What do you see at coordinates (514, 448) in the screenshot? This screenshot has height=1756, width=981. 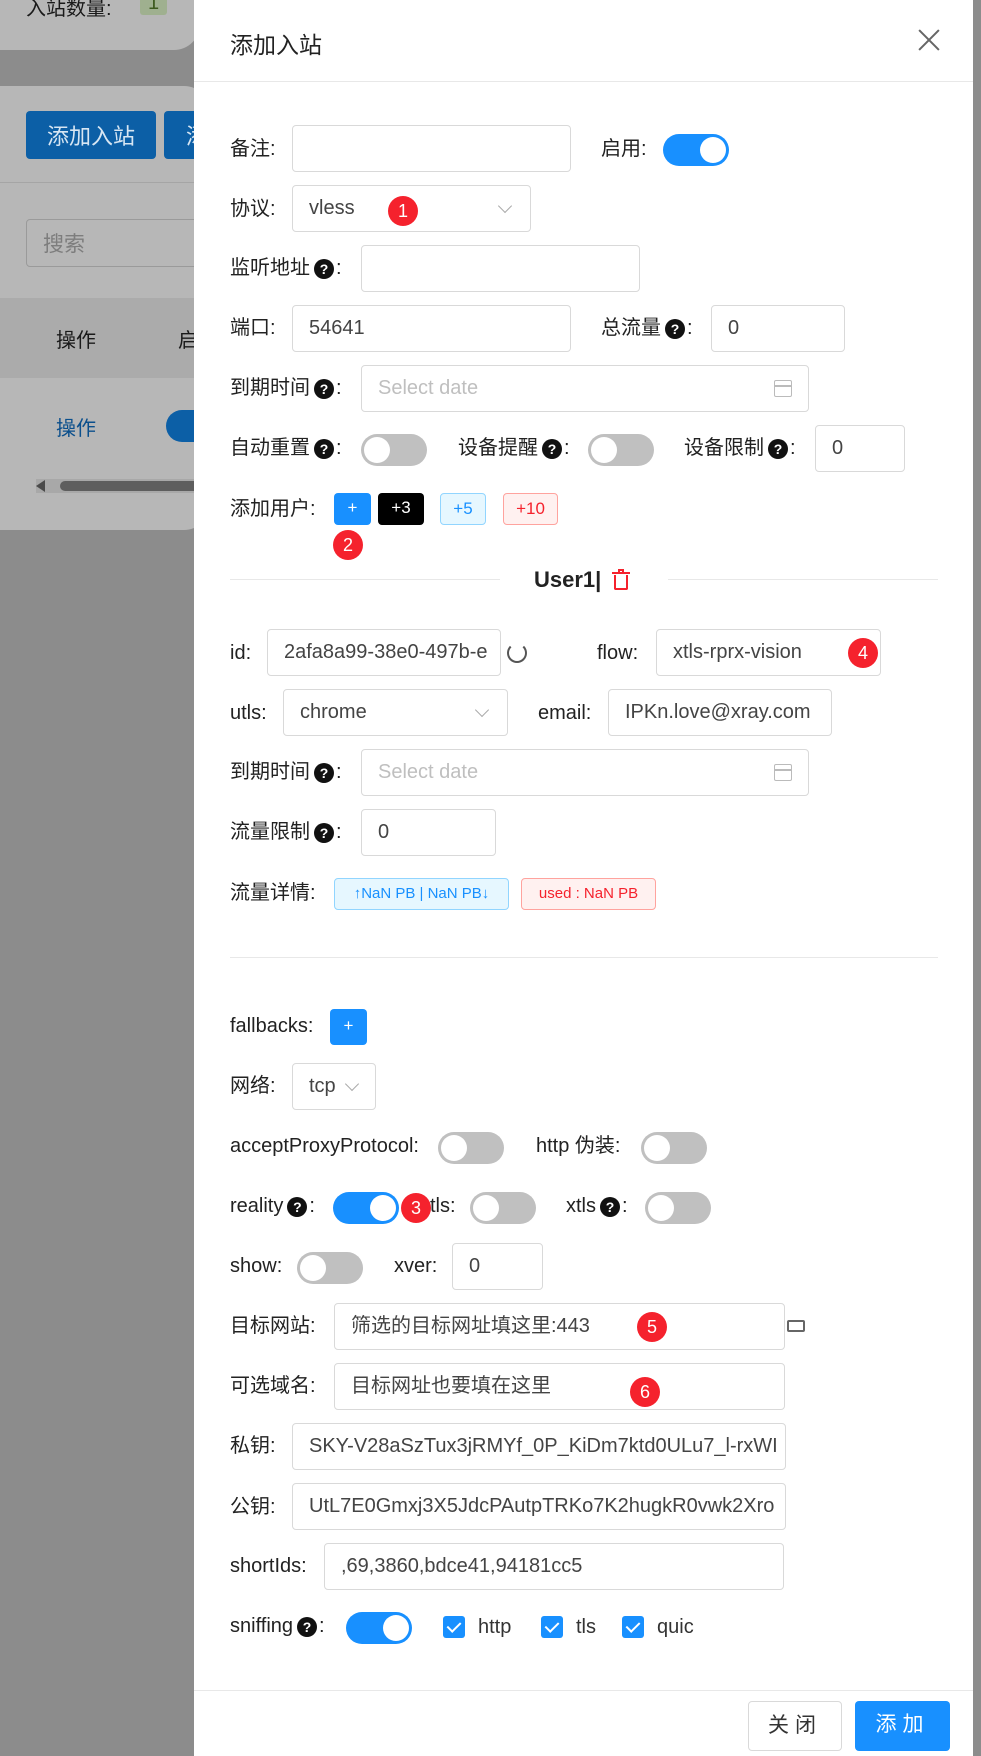 I see `device-alert-label: 设备提醒?:` at bounding box center [514, 448].